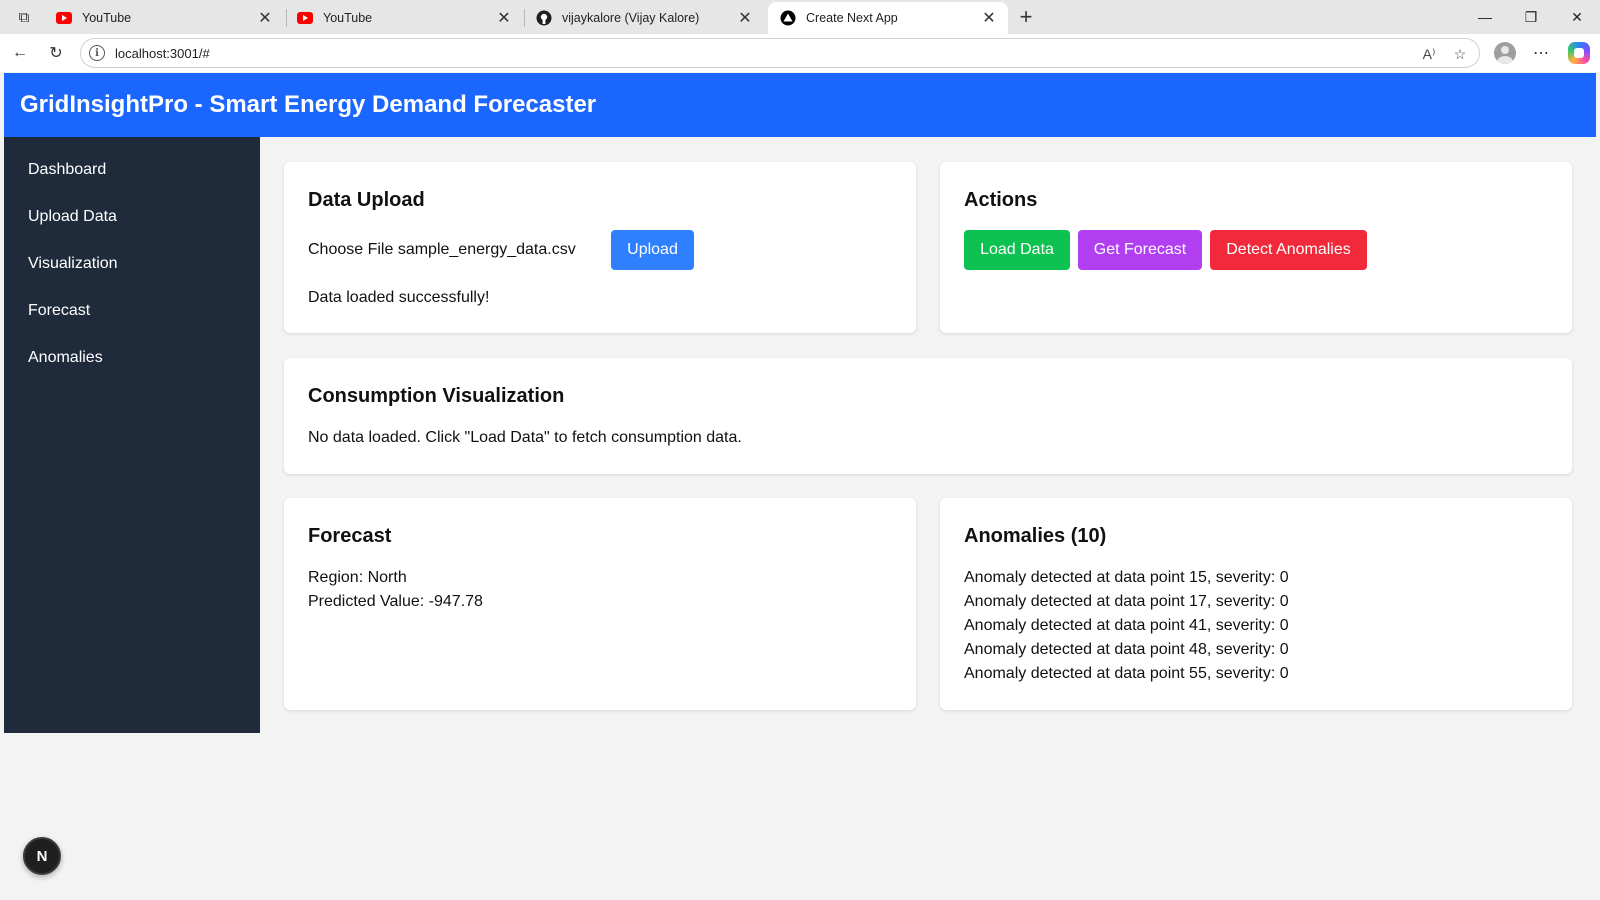  Describe the element at coordinates (788, 18) in the screenshot. I see `nextjs-icon` at that location.